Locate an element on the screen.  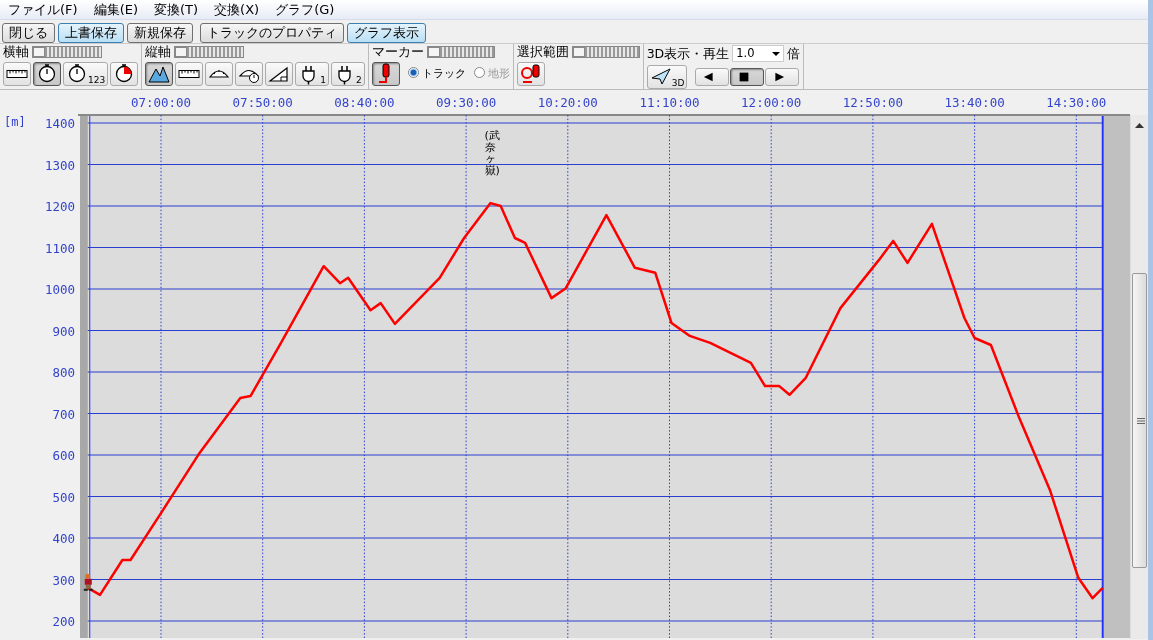
menu-item: 編集(E) is located at coordinates (115, 9).